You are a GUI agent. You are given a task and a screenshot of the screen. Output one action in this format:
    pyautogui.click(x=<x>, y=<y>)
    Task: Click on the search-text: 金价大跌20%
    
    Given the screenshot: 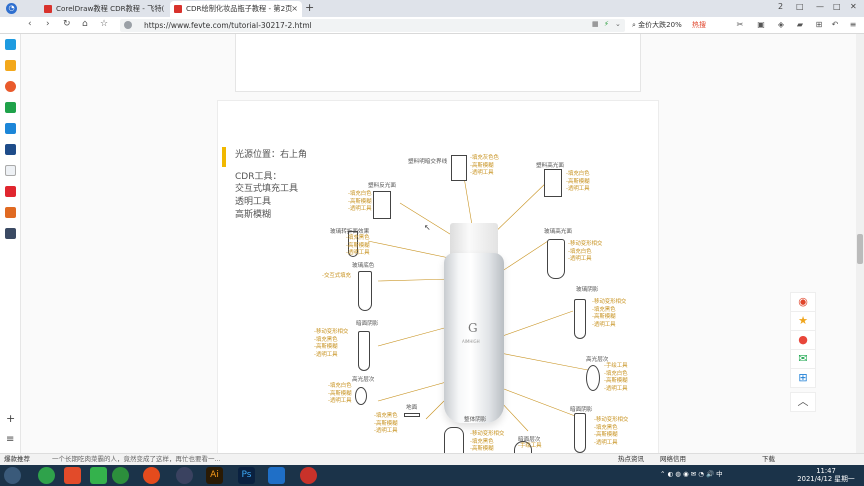 What is the action you would take?
    pyautogui.click(x=660, y=25)
    